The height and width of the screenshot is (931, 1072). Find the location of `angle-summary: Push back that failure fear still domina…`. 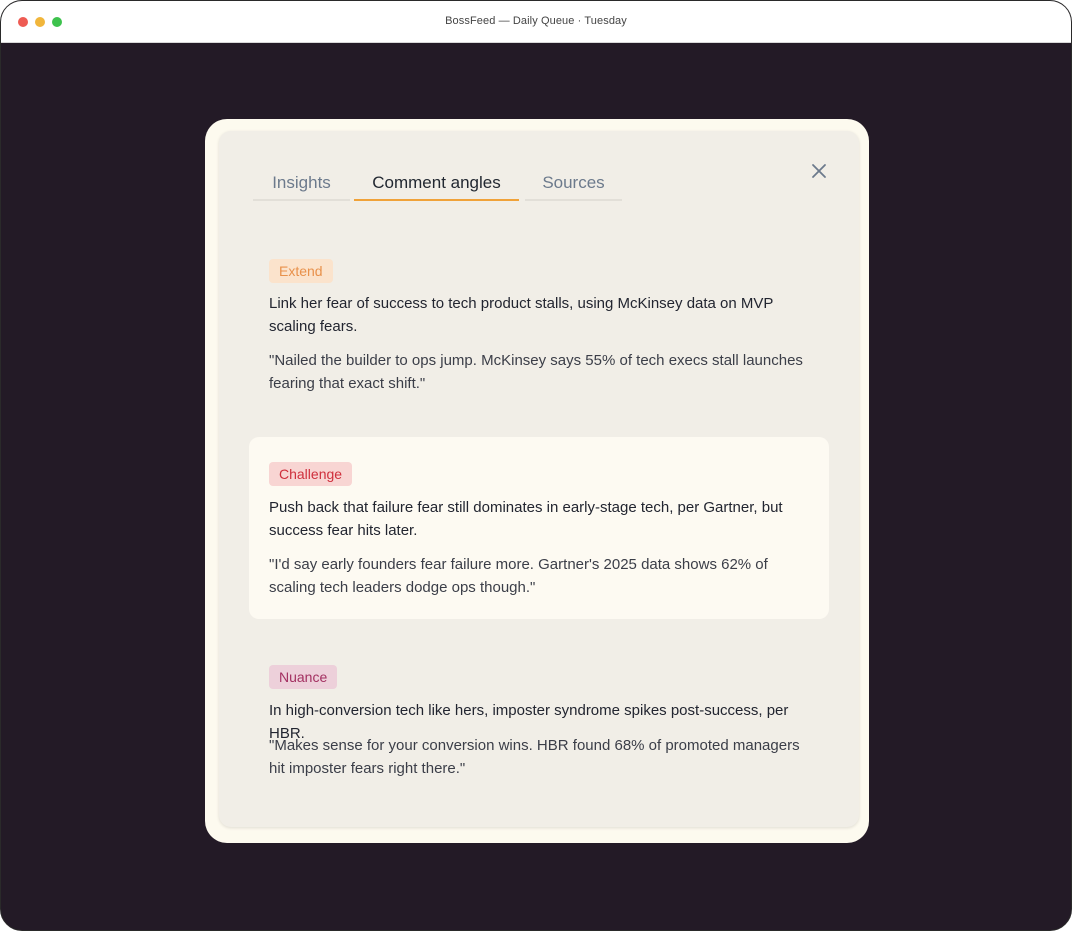

angle-summary: Push back that failure fear still domina… is located at coordinates (526, 519).